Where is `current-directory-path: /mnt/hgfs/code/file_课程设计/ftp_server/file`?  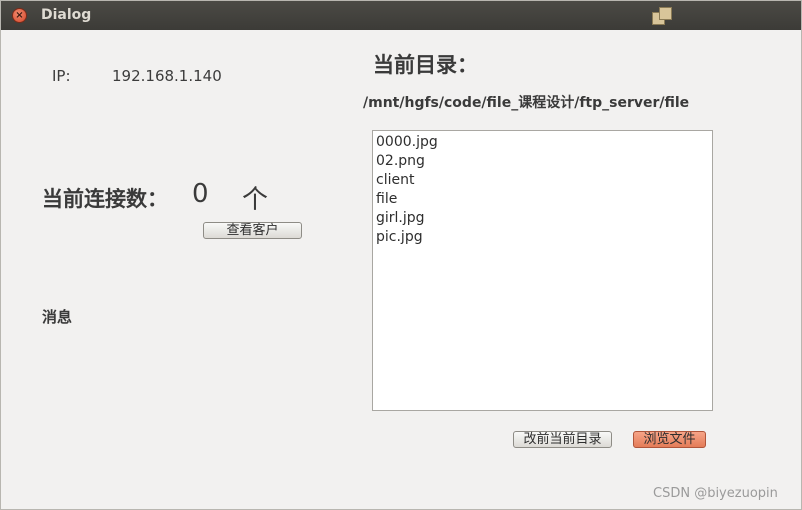 current-directory-path: /mnt/hgfs/code/file_课程设计/ftp_server/file is located at coordinates (526, 103).